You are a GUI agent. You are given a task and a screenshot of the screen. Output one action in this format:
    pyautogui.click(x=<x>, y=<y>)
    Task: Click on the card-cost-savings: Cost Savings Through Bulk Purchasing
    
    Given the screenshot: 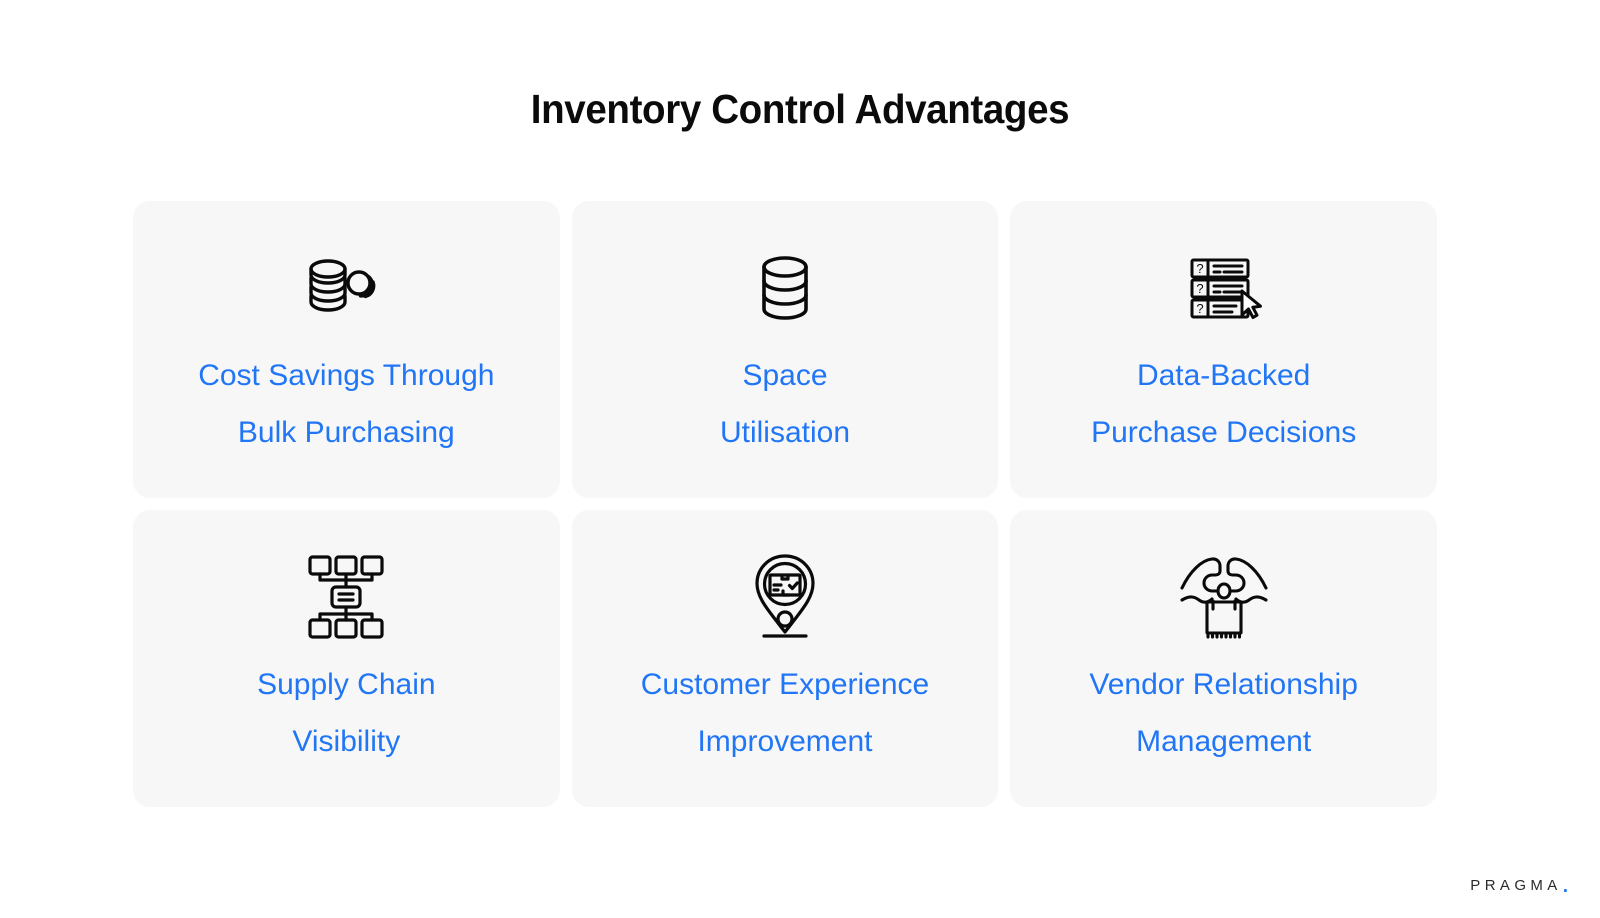 What is the action you would take?
    pyautogui.click(x=346, y=349)
    